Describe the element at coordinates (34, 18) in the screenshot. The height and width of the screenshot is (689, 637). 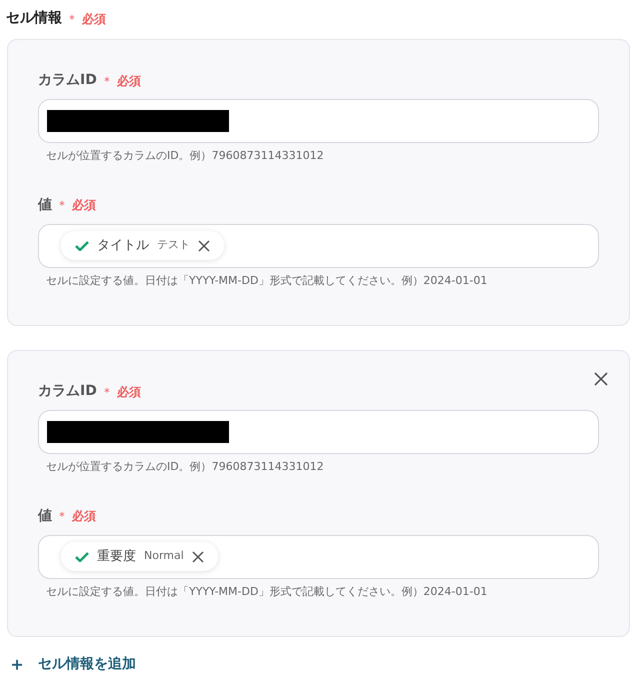
I see `section-title: セル情報` at that location.